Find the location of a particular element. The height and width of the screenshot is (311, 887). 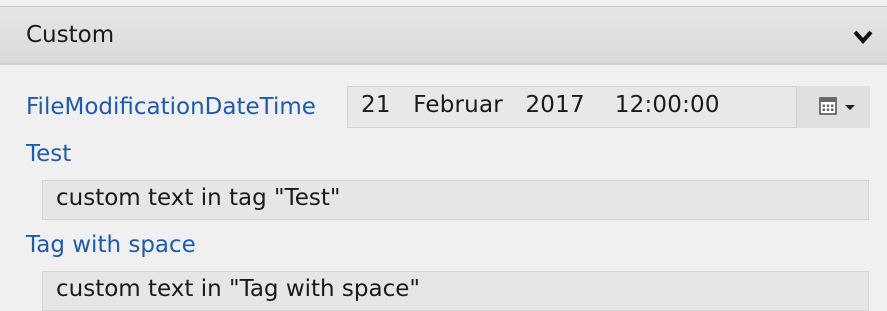

test-field: custom text in tag "Test" is located at coordinates (455, 200).